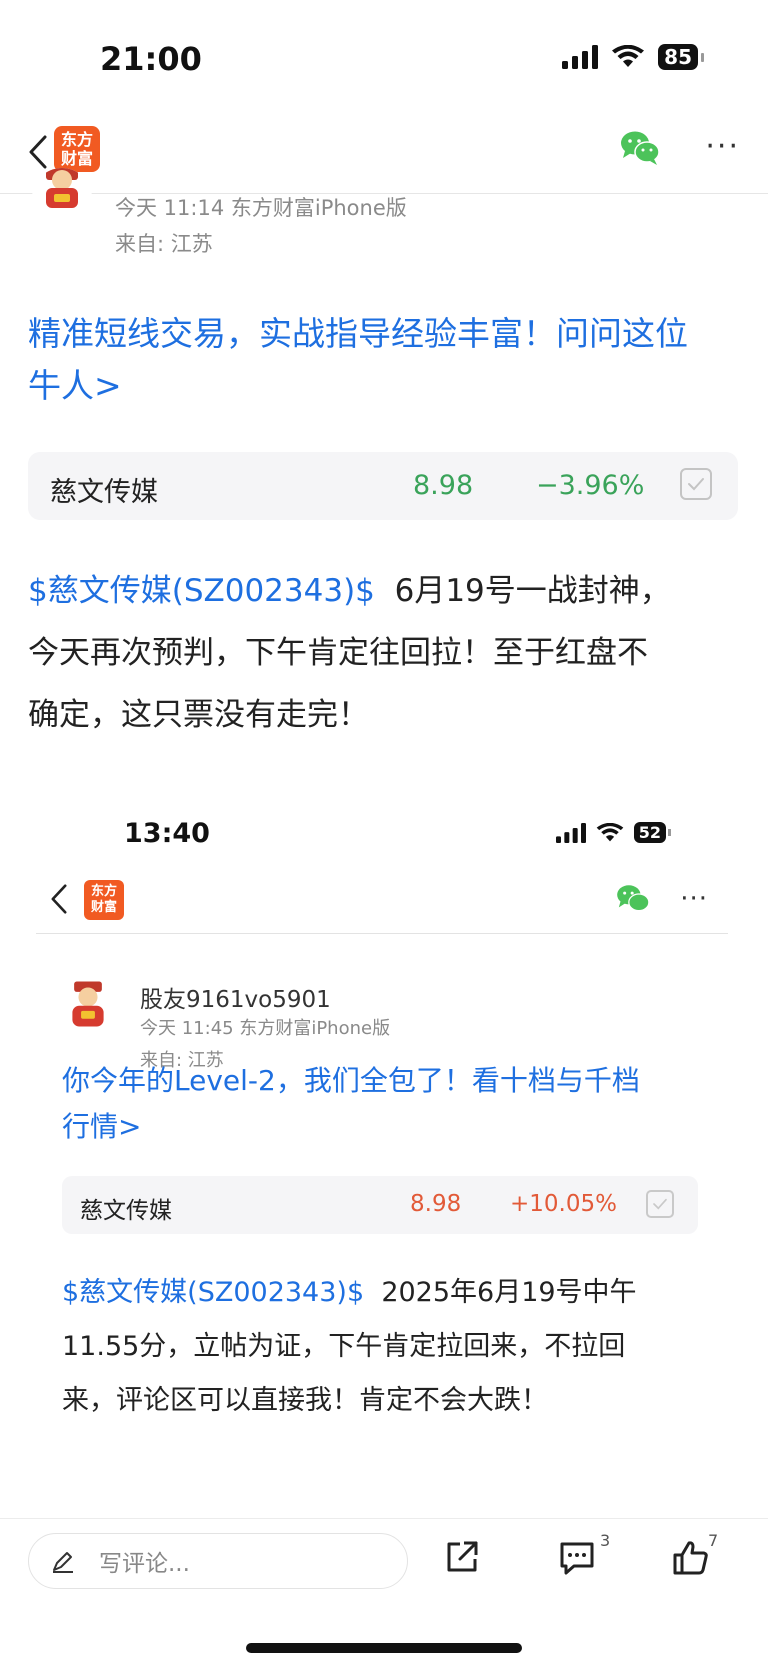  Describe the element at coordinates (213, 1292) in the screenshot. I see `embedded-cashtag: $慈文传媒(SZ002343)$` at that location.